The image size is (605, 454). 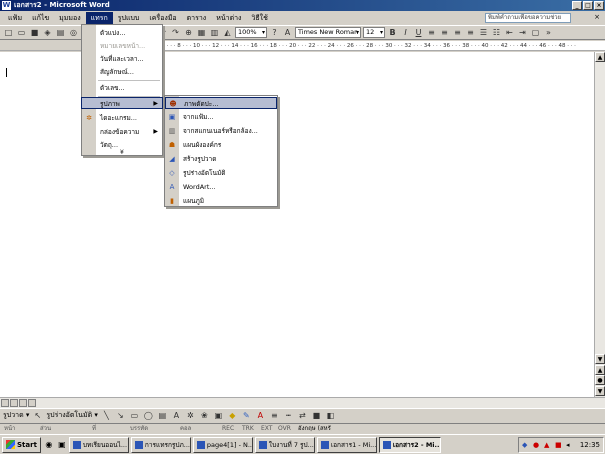 What do you see at coordinates (246, 415) in the screenshot?
I see `line-color-icon: ✎` at bounding box center [246, 415].